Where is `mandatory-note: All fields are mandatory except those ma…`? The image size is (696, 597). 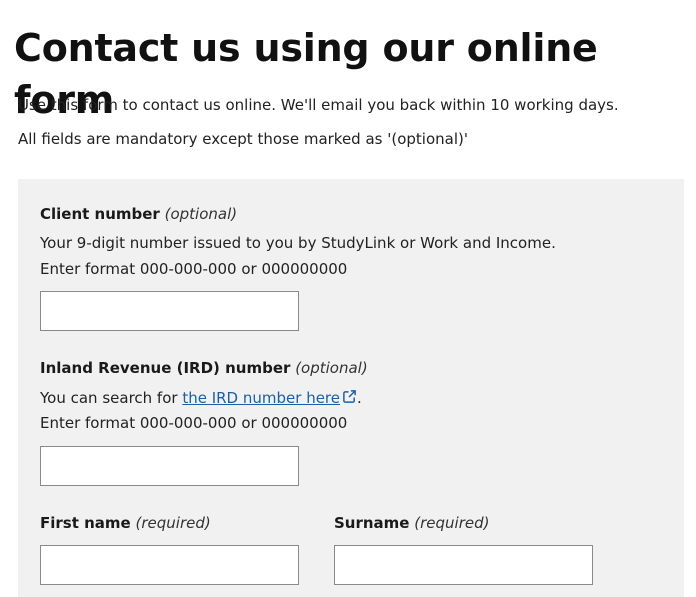 mandatory-note: All fields are mandatory except those ma… is located at coordinates (243, 139).